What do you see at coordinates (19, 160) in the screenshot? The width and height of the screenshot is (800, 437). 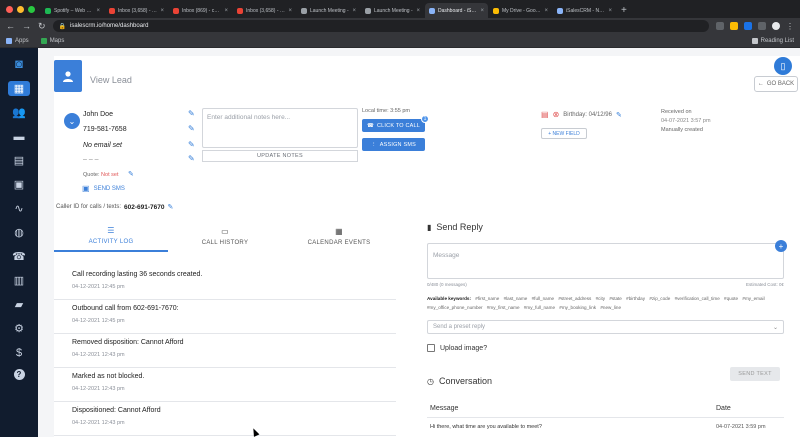 I see `inbox-icon: ▤` at bounding box center [19, 160].